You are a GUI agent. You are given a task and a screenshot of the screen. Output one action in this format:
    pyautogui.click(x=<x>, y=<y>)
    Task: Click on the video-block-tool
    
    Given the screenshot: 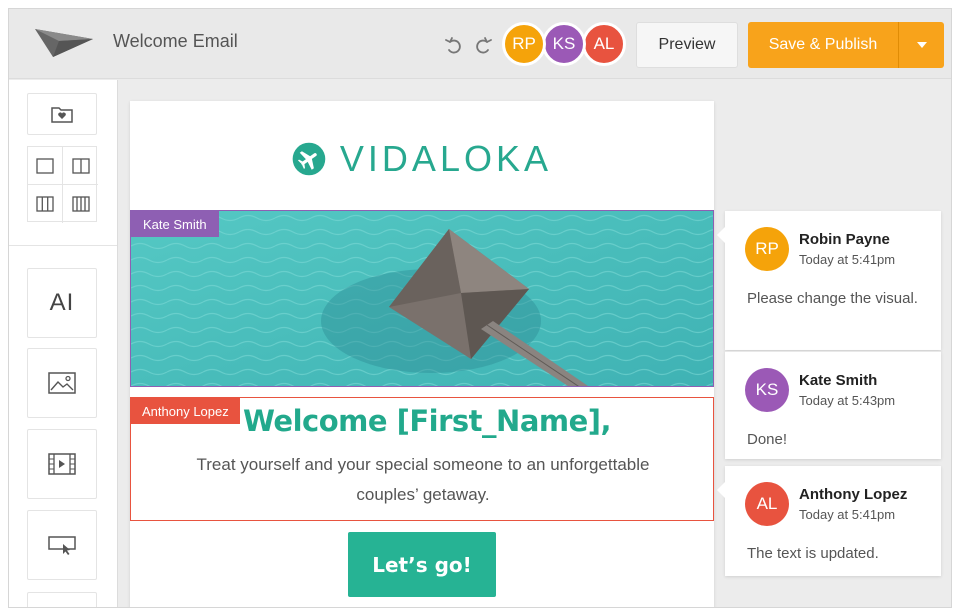 What is the action you would take?
    pyautogui.click(x=62, y=464)
    